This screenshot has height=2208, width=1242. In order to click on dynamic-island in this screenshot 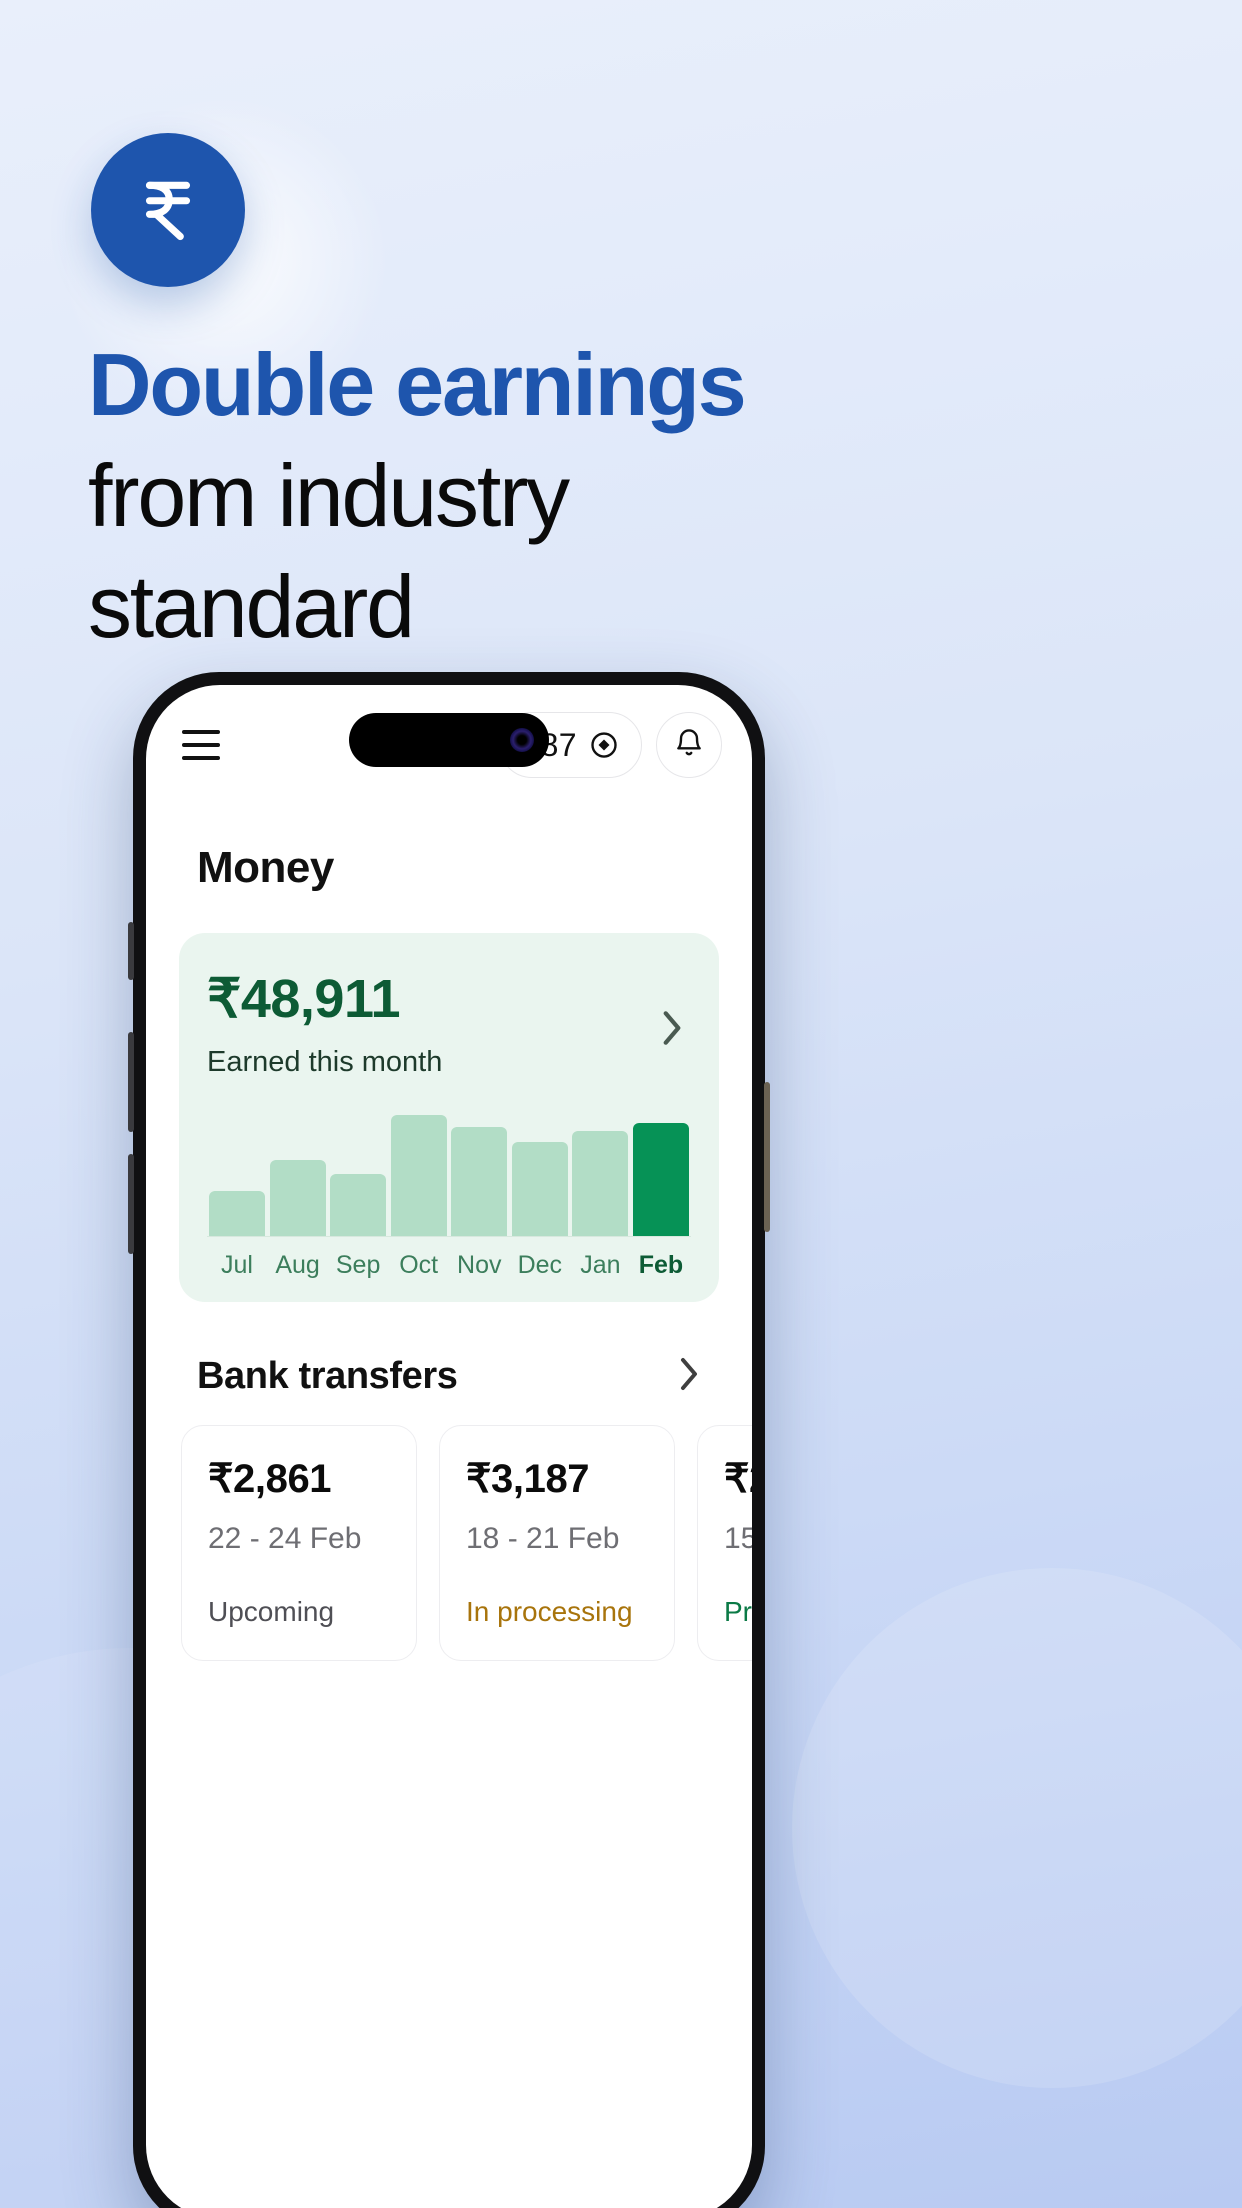, I will do `click(449, 740)`.